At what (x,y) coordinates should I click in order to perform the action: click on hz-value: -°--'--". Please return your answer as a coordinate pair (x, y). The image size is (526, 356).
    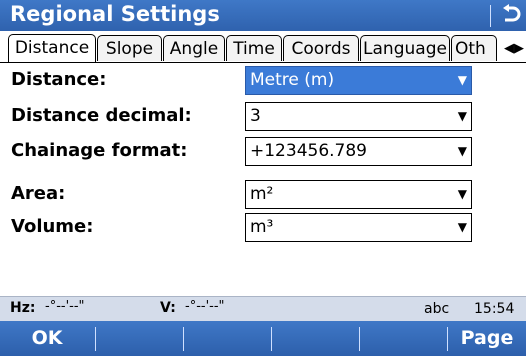
    Looking at the image, I should click on (65, 306).